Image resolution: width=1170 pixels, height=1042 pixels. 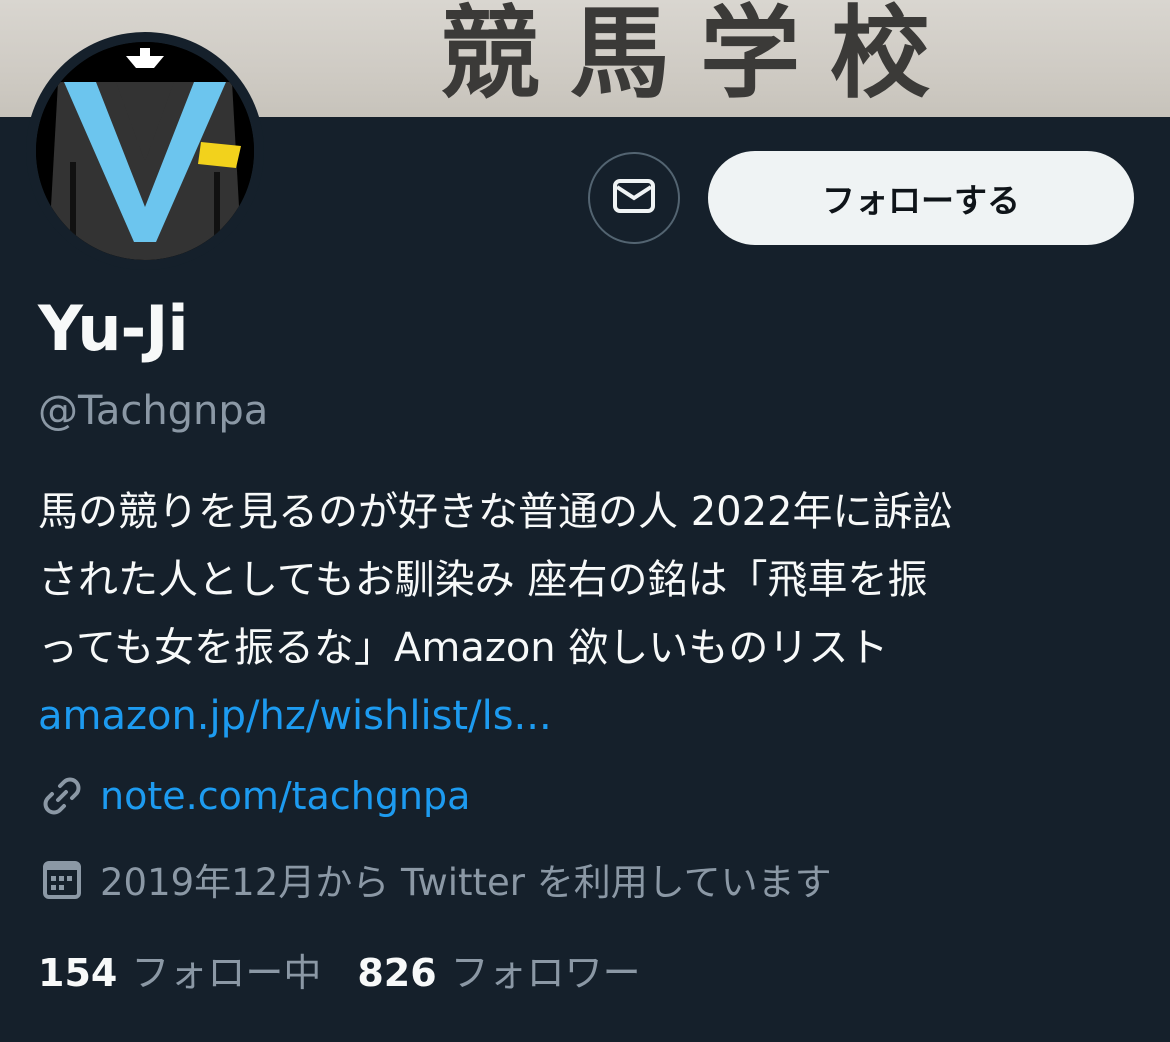 I want to click on profile-url-row: note.com/tachgnpa, so click(x=254, y=796).